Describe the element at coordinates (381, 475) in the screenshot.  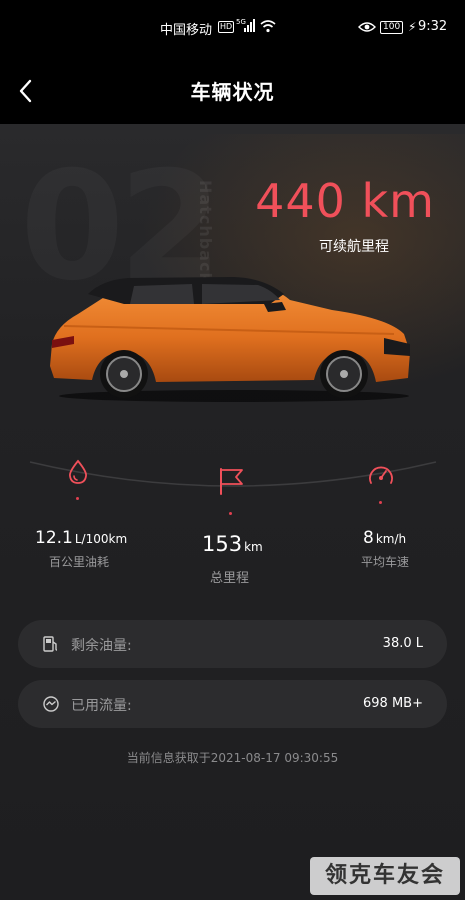
I see `speedometer-icon` at that location.